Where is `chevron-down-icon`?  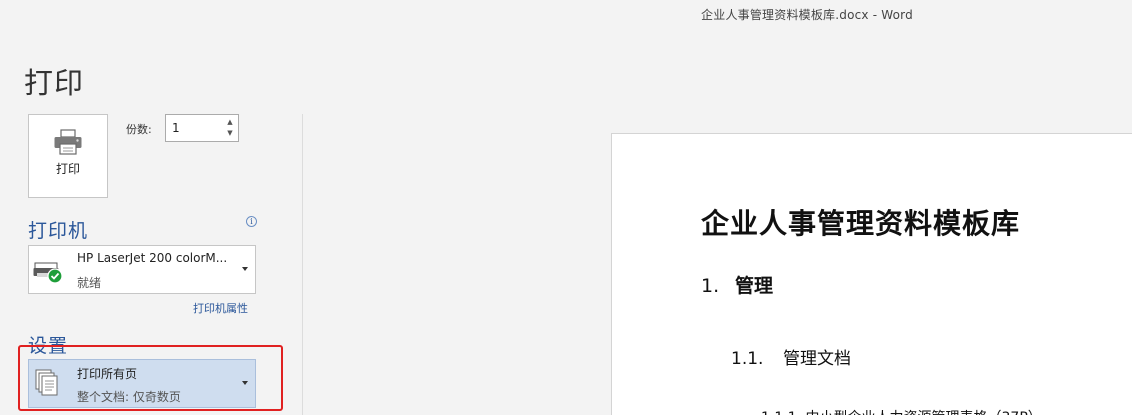 chevron-down-icon is located at coordinates (245, 269).